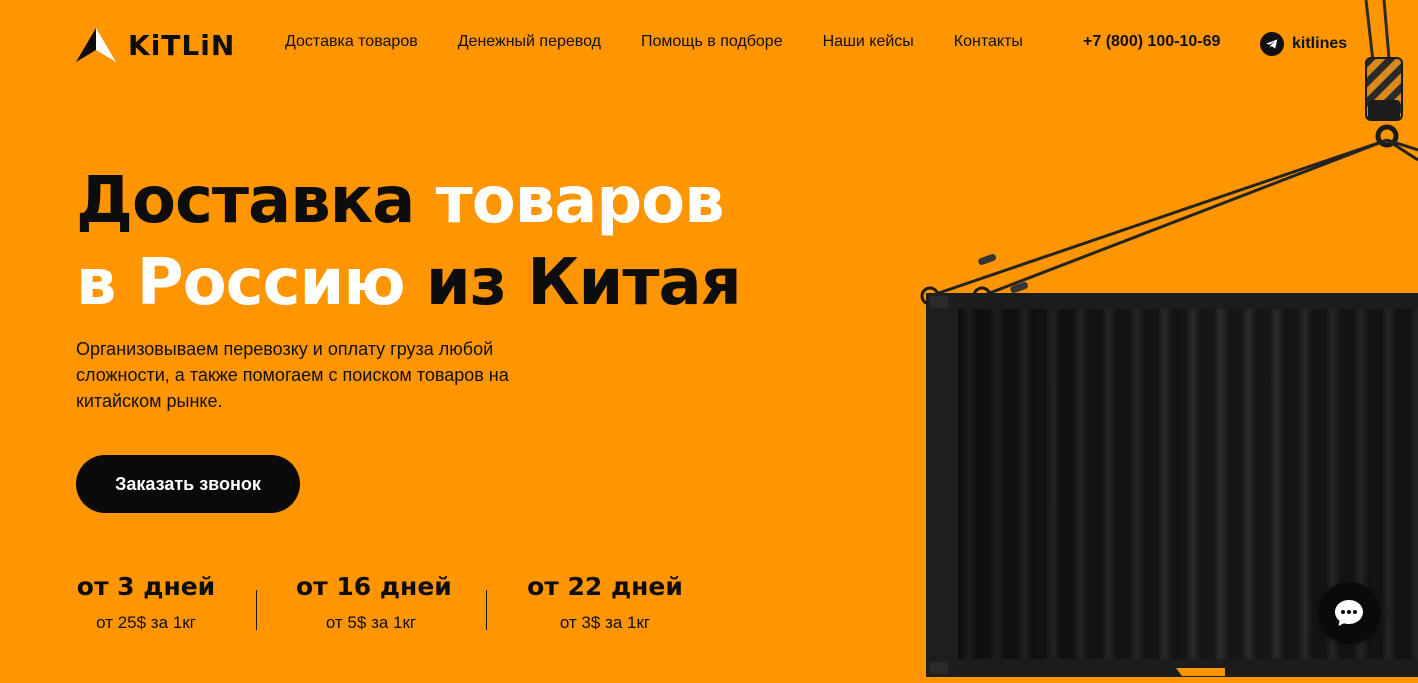  What do you see at coordinates (371, 622) in the screenshot?
I see `stat-price: от 5$ за 1кг` at bounding box center [371, 622].